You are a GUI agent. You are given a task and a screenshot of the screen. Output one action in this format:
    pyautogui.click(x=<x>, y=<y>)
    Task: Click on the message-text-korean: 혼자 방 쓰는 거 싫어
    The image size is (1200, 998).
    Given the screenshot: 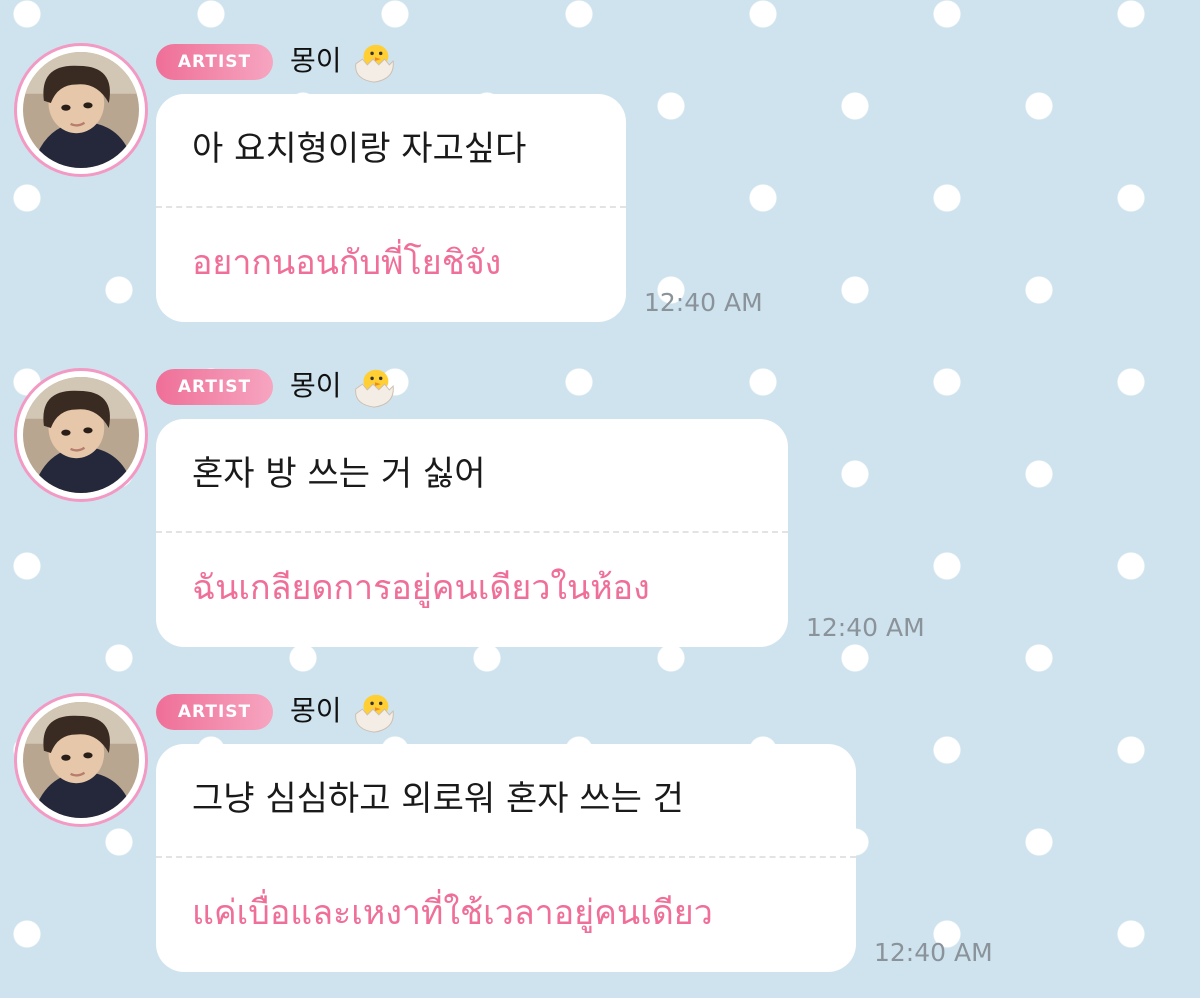 What is the action you would take?
    pyautogui.click(x=339, y=474)
    